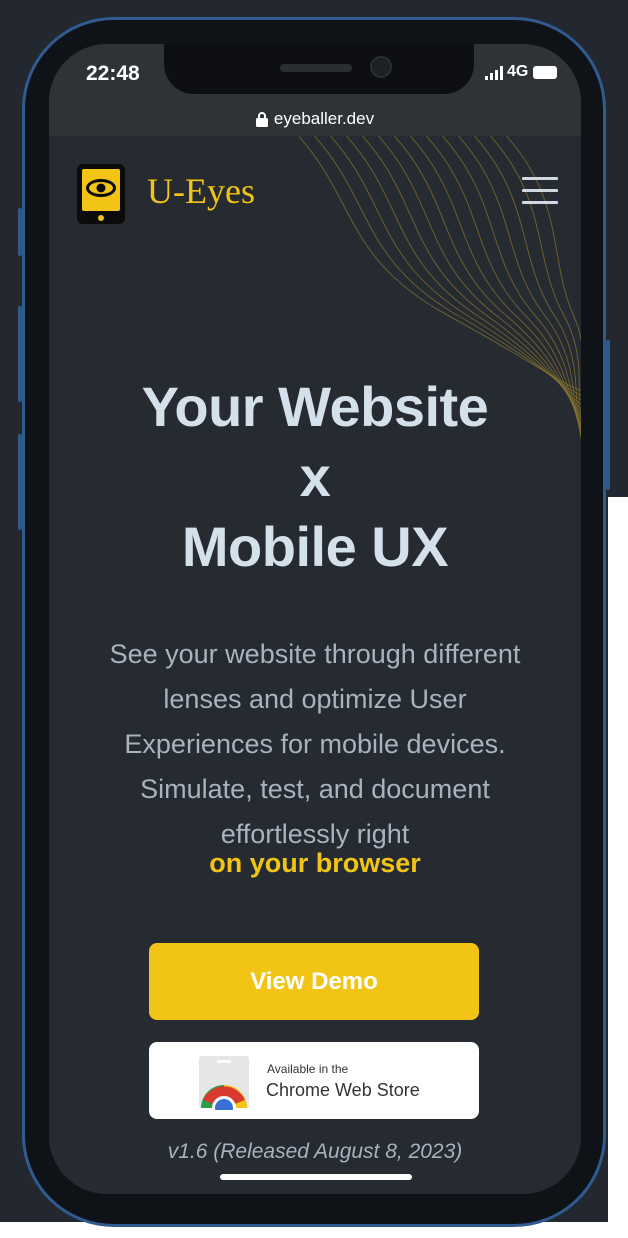  Describe the element at coordinates (224, 1083) in the screenshot. I see `chrome-web-store-icon` at that location.